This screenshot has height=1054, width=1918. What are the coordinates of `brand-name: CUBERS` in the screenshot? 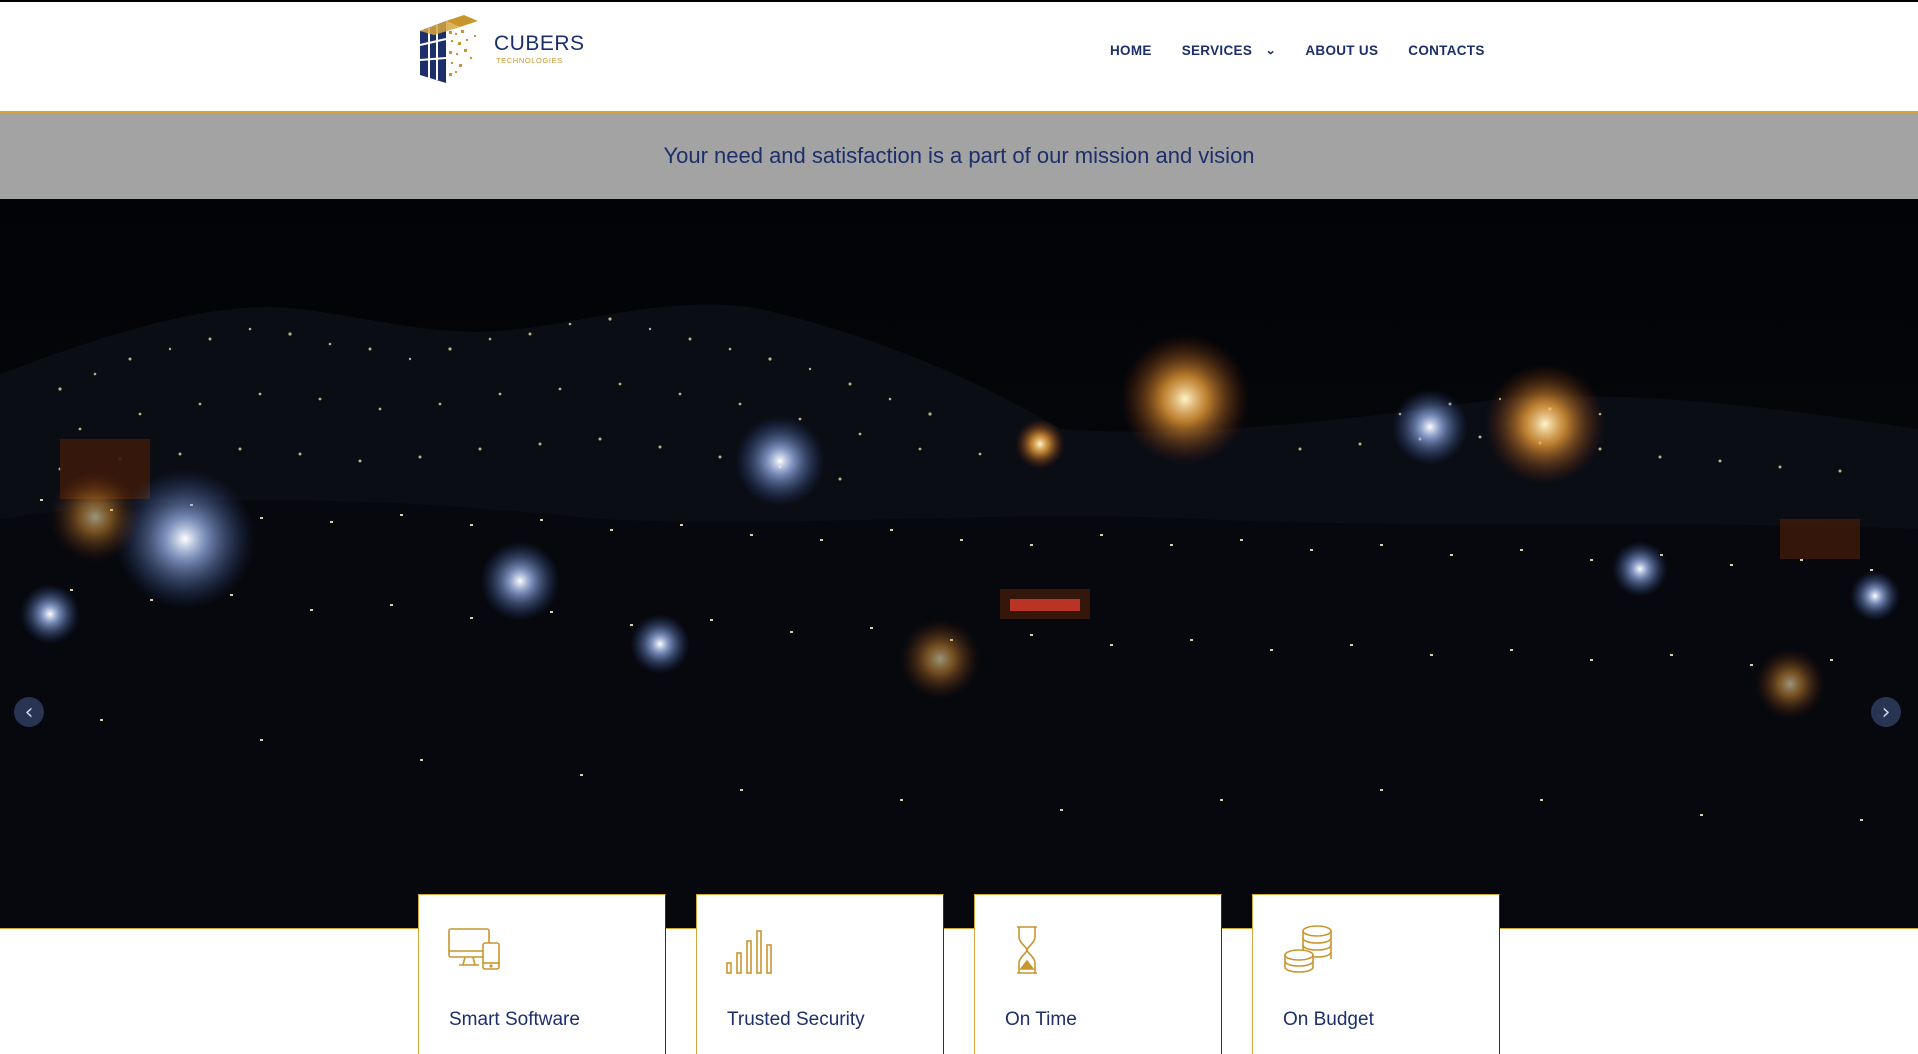 It's located at (539, 43).